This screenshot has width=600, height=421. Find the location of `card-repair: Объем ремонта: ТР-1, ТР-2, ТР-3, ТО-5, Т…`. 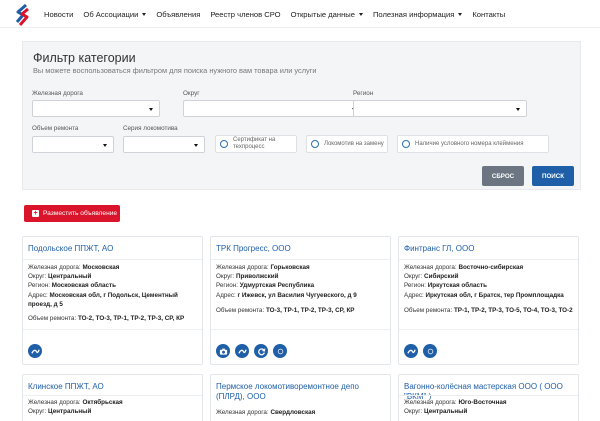

card-repair: Объем ремонта: ТР-1, ТР-2, ТР-3, ТО-5, Т… is located at coordinates (488, 310).